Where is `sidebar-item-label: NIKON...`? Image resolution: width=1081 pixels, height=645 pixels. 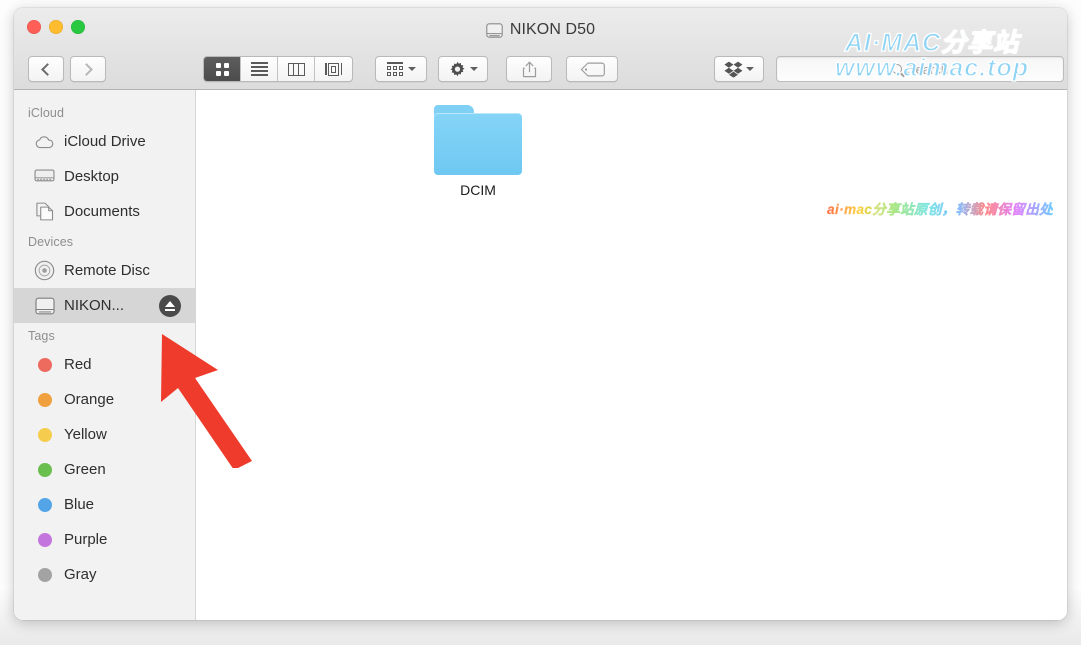
sidebar-item-label: NIKON... is located at coordinates (94, 305).